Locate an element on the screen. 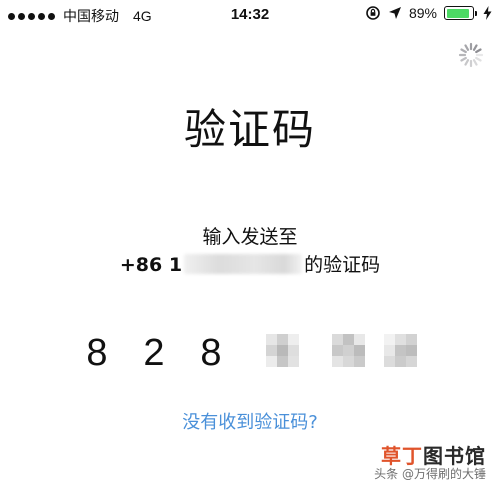  subtitle-suffix: 的验证码 is located at coordinates (342, 265).